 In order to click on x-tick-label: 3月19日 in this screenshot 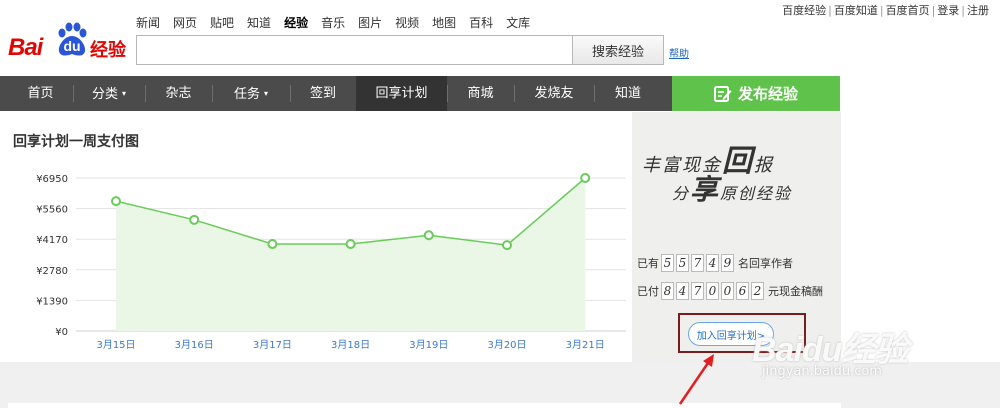, I will do `click(428, 345)`.